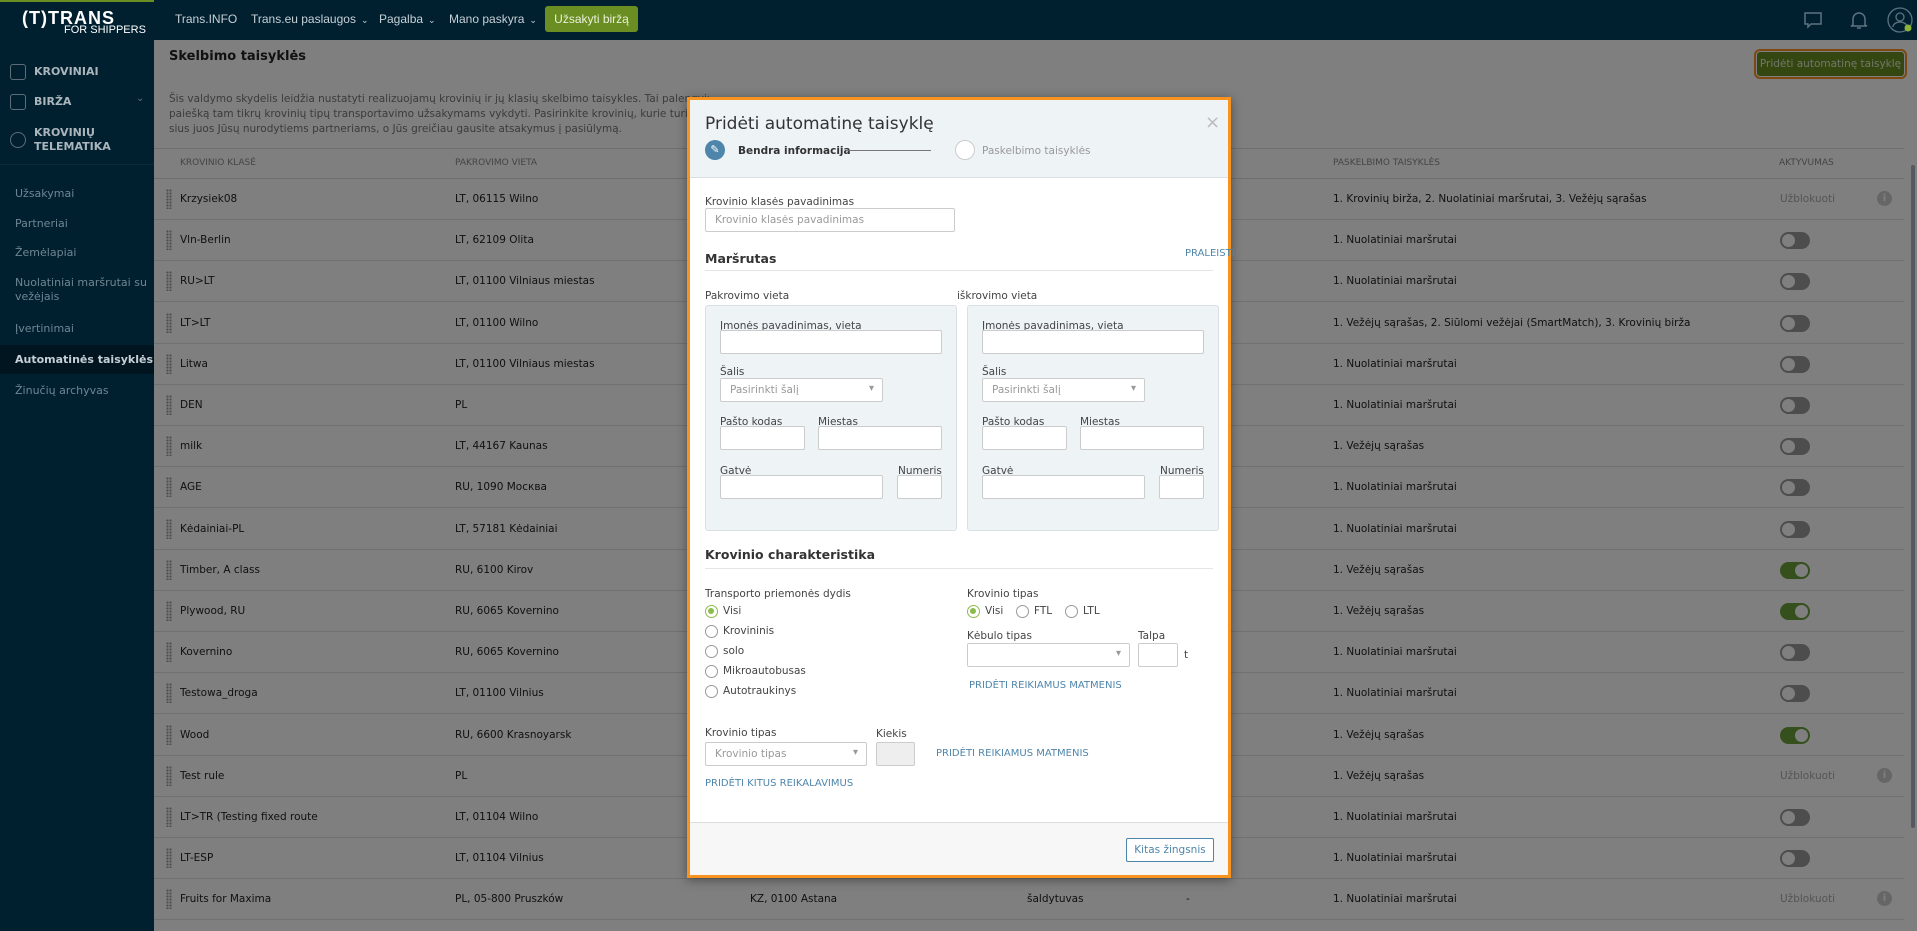  I want to click on loading-number-input, so click(919, 487).